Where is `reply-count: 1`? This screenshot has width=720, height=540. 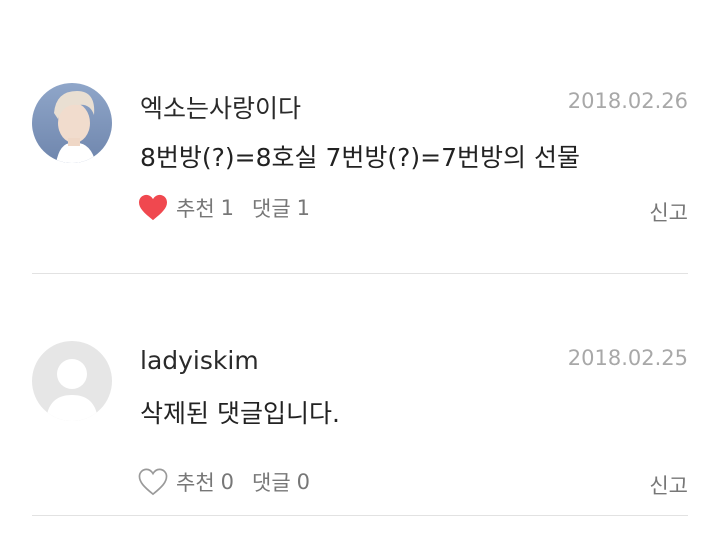 reply-count: 1 is located at coordinates (303, 208).